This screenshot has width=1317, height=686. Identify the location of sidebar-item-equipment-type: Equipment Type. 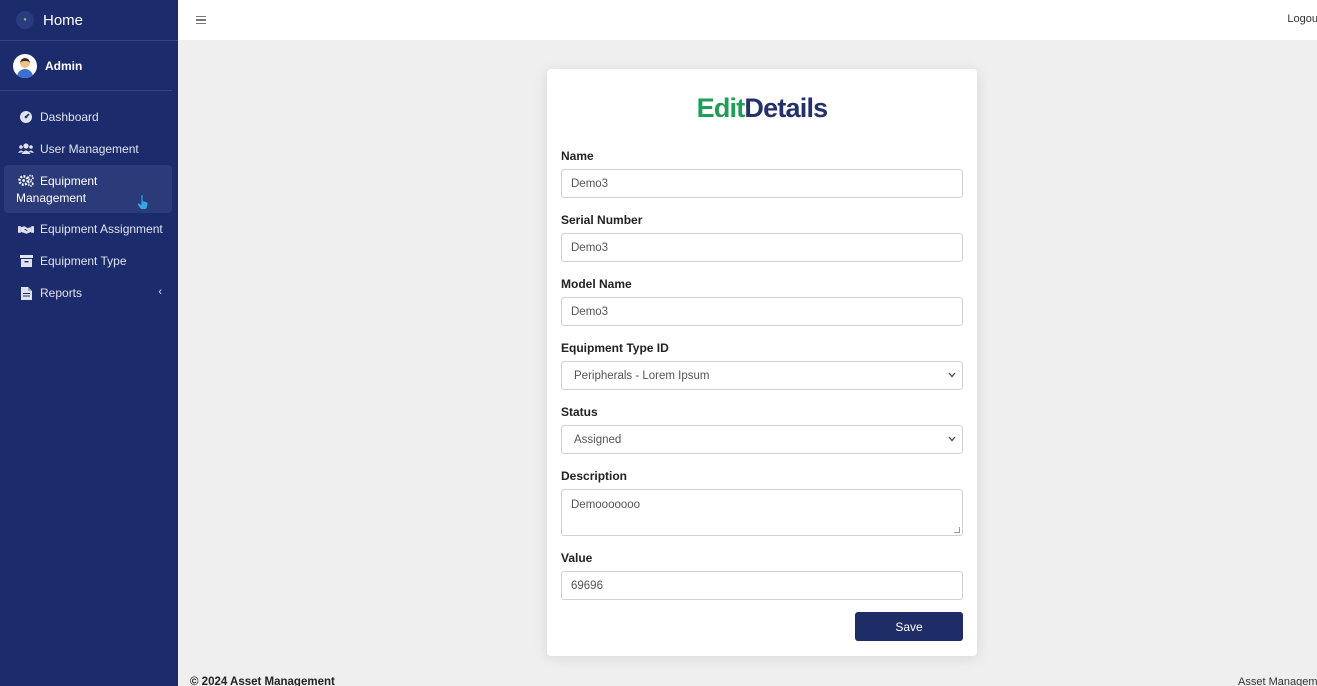
(89, 261).